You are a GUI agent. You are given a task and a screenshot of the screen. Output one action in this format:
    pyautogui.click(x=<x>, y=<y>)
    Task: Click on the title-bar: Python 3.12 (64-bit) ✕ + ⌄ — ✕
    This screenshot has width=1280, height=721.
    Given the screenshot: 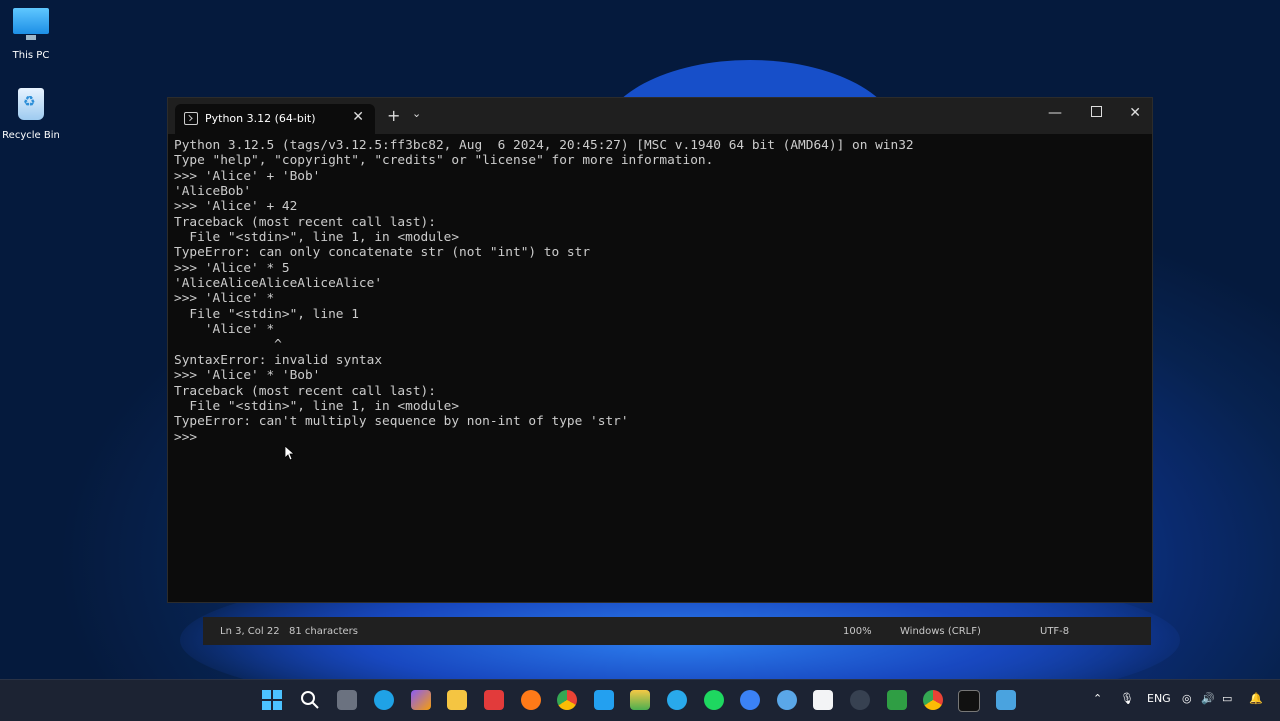 What is the action you would take?
    pyautogui.click(x=660, y=116)
    